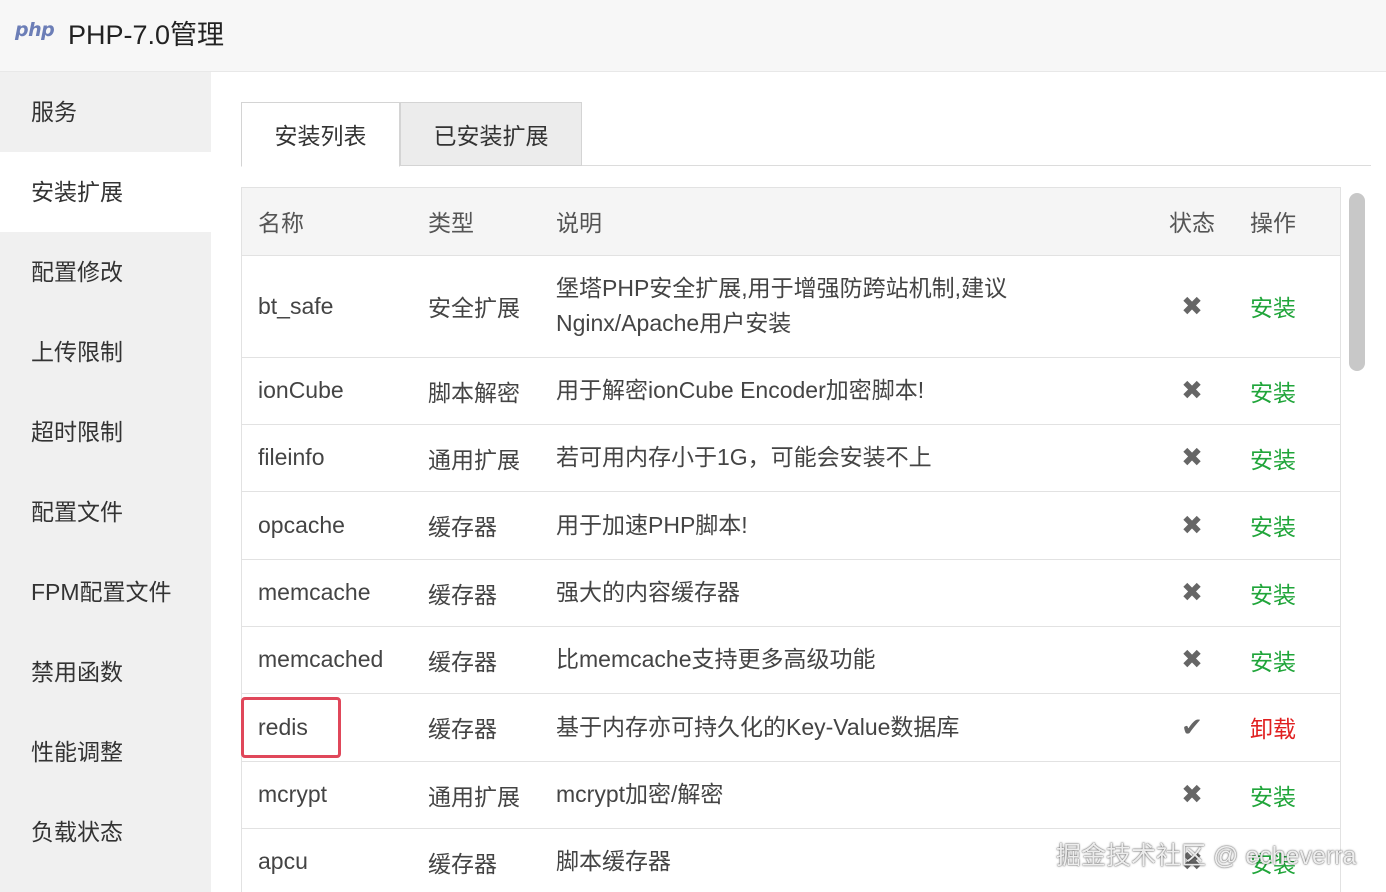 This screenshot has height=892, width=1386. Describe the element at coordinates (853, 222) in the screenshot. I see `header-desc: 说明` at that location.